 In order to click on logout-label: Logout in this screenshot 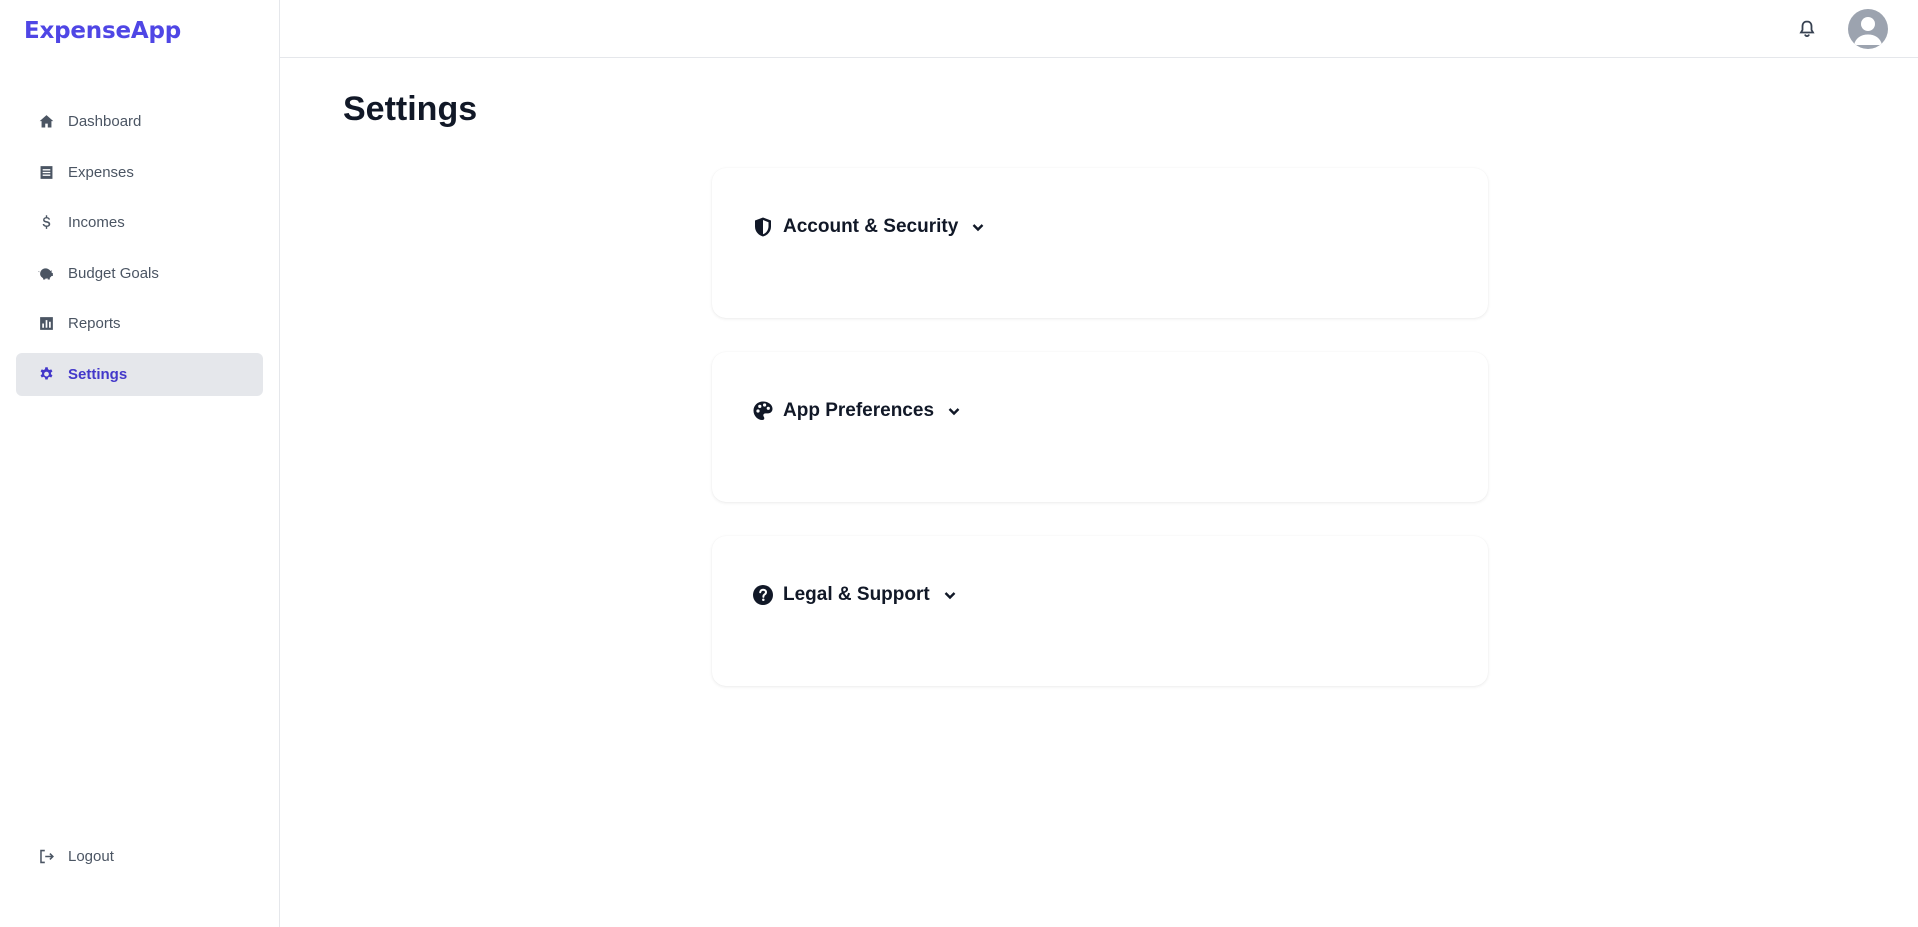, I will do `click(91, 856)`.